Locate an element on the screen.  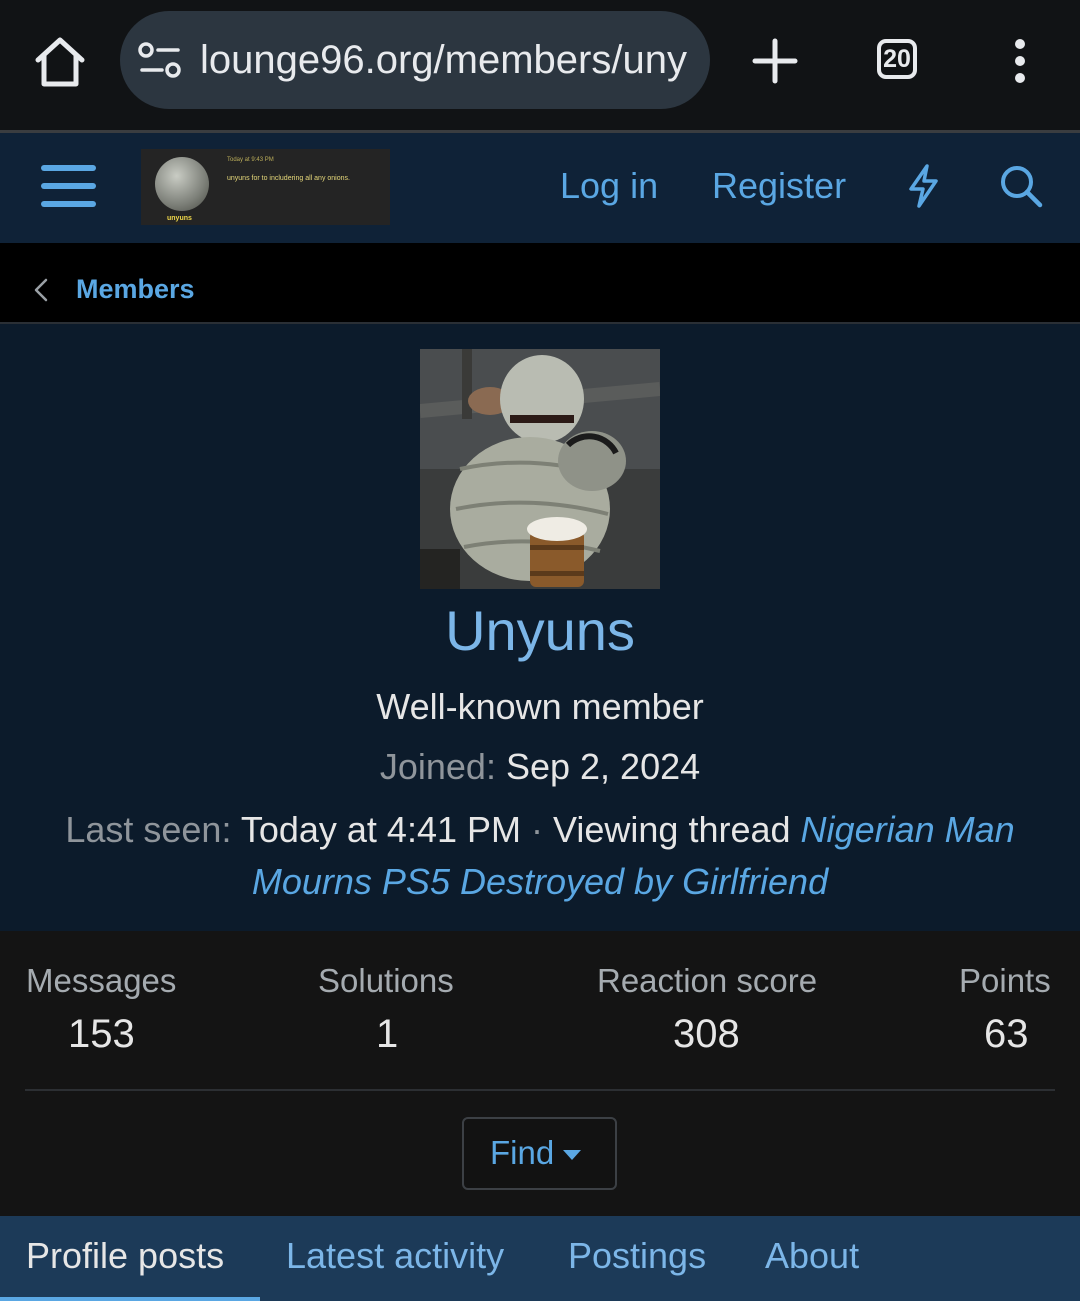
find-label: Find is located at coordinates (522, 1152).